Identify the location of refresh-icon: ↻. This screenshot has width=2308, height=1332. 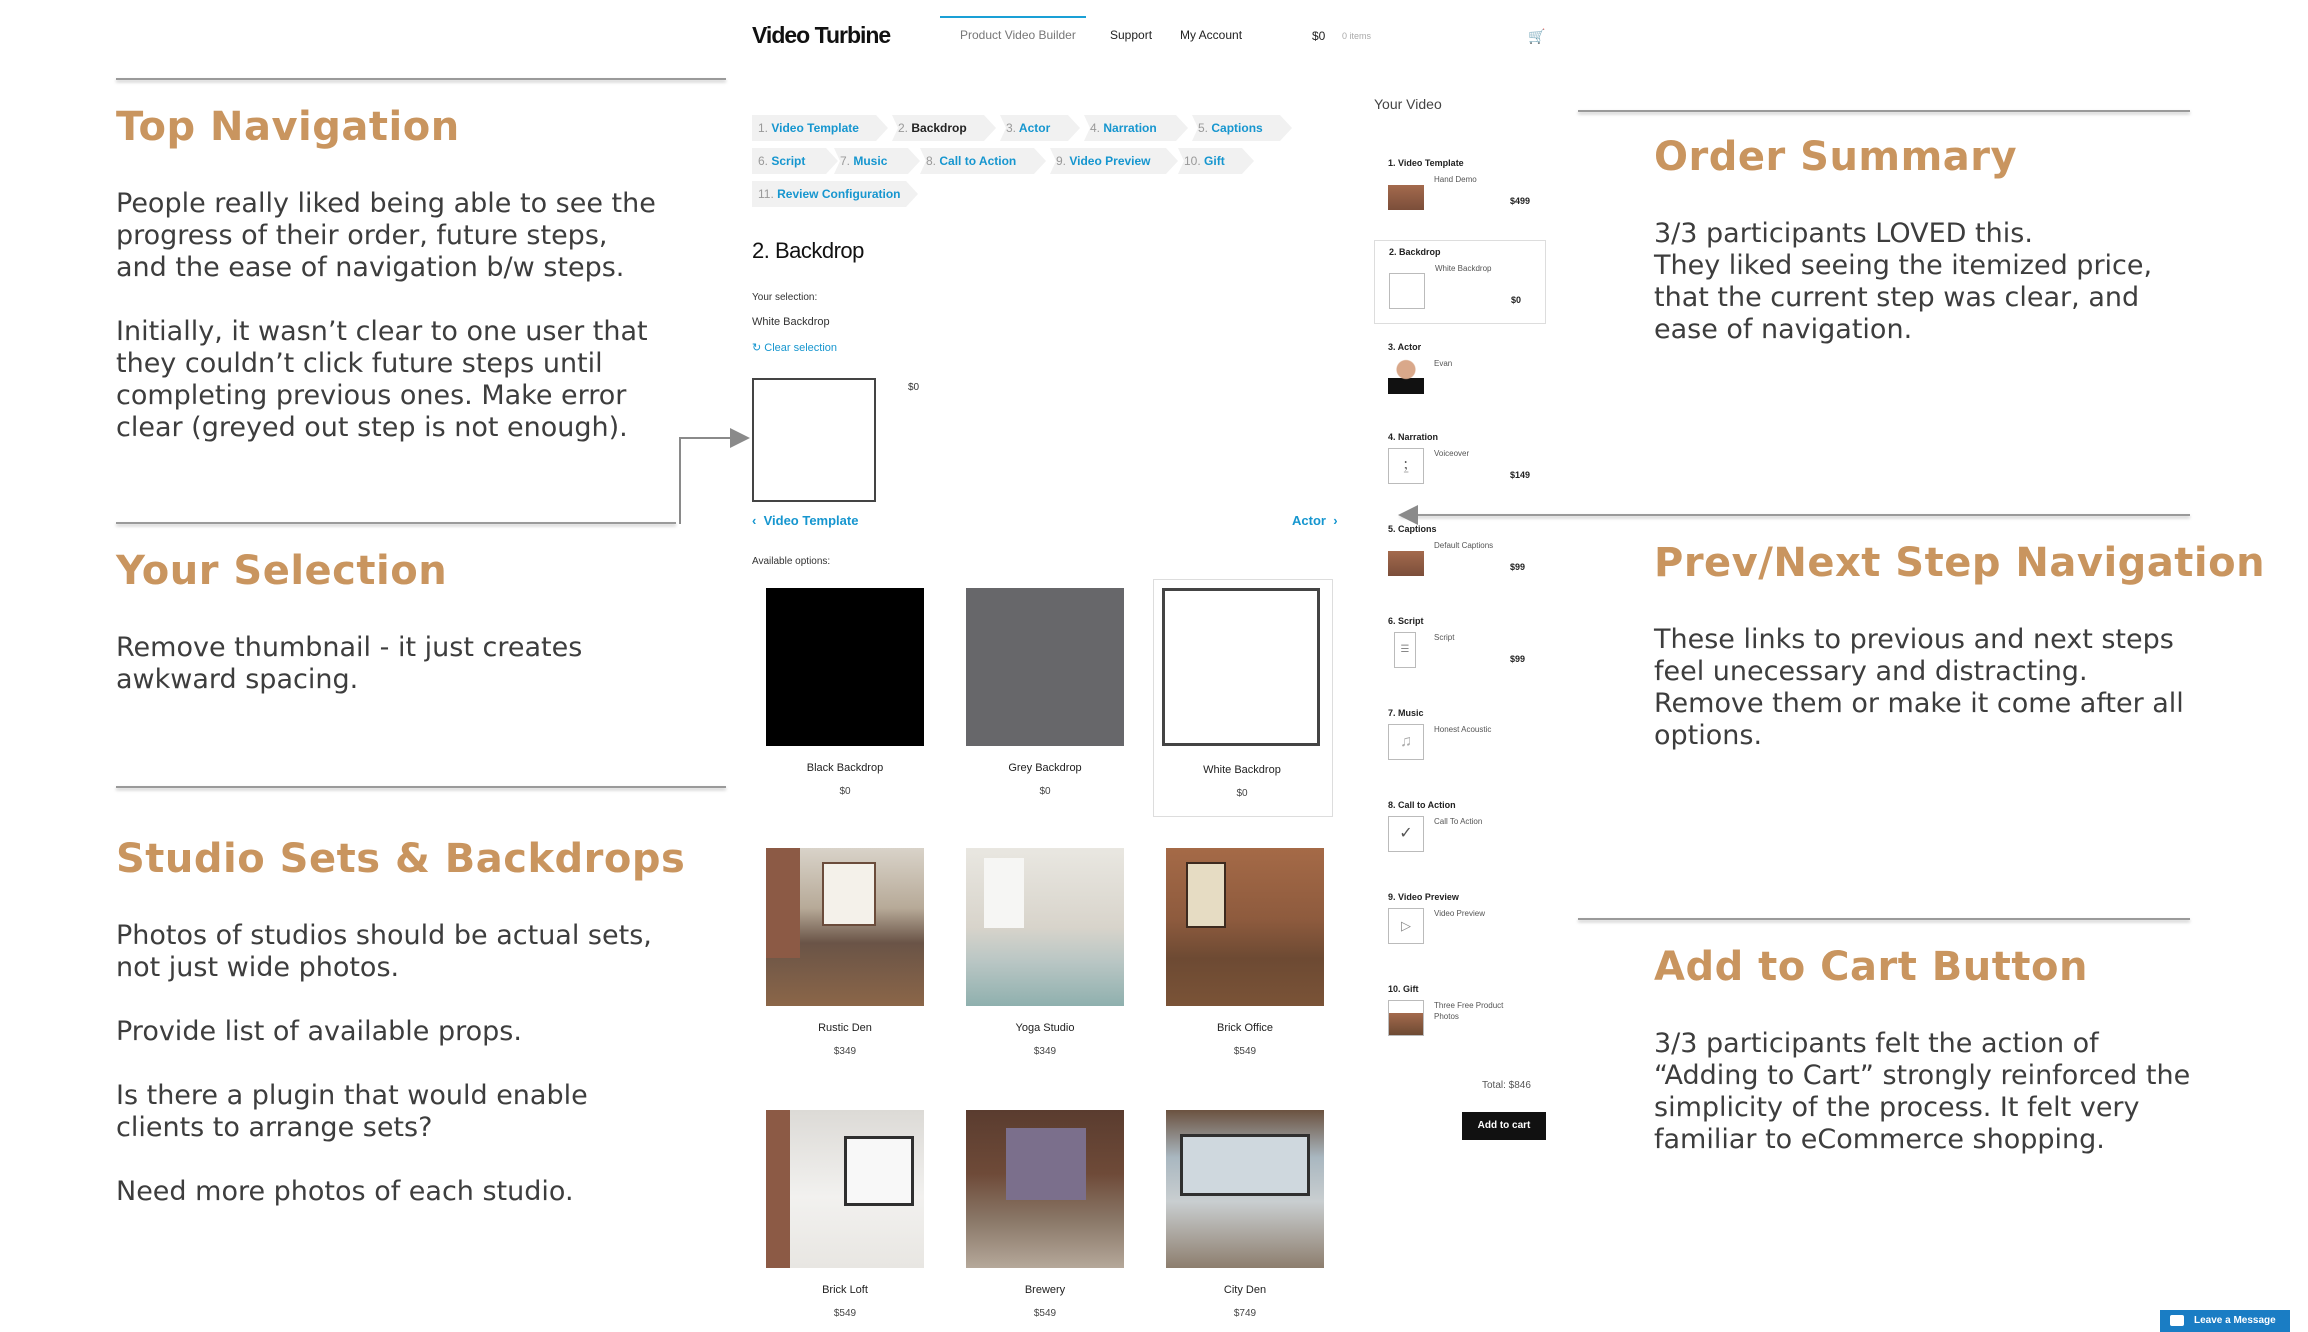
(757, 348).